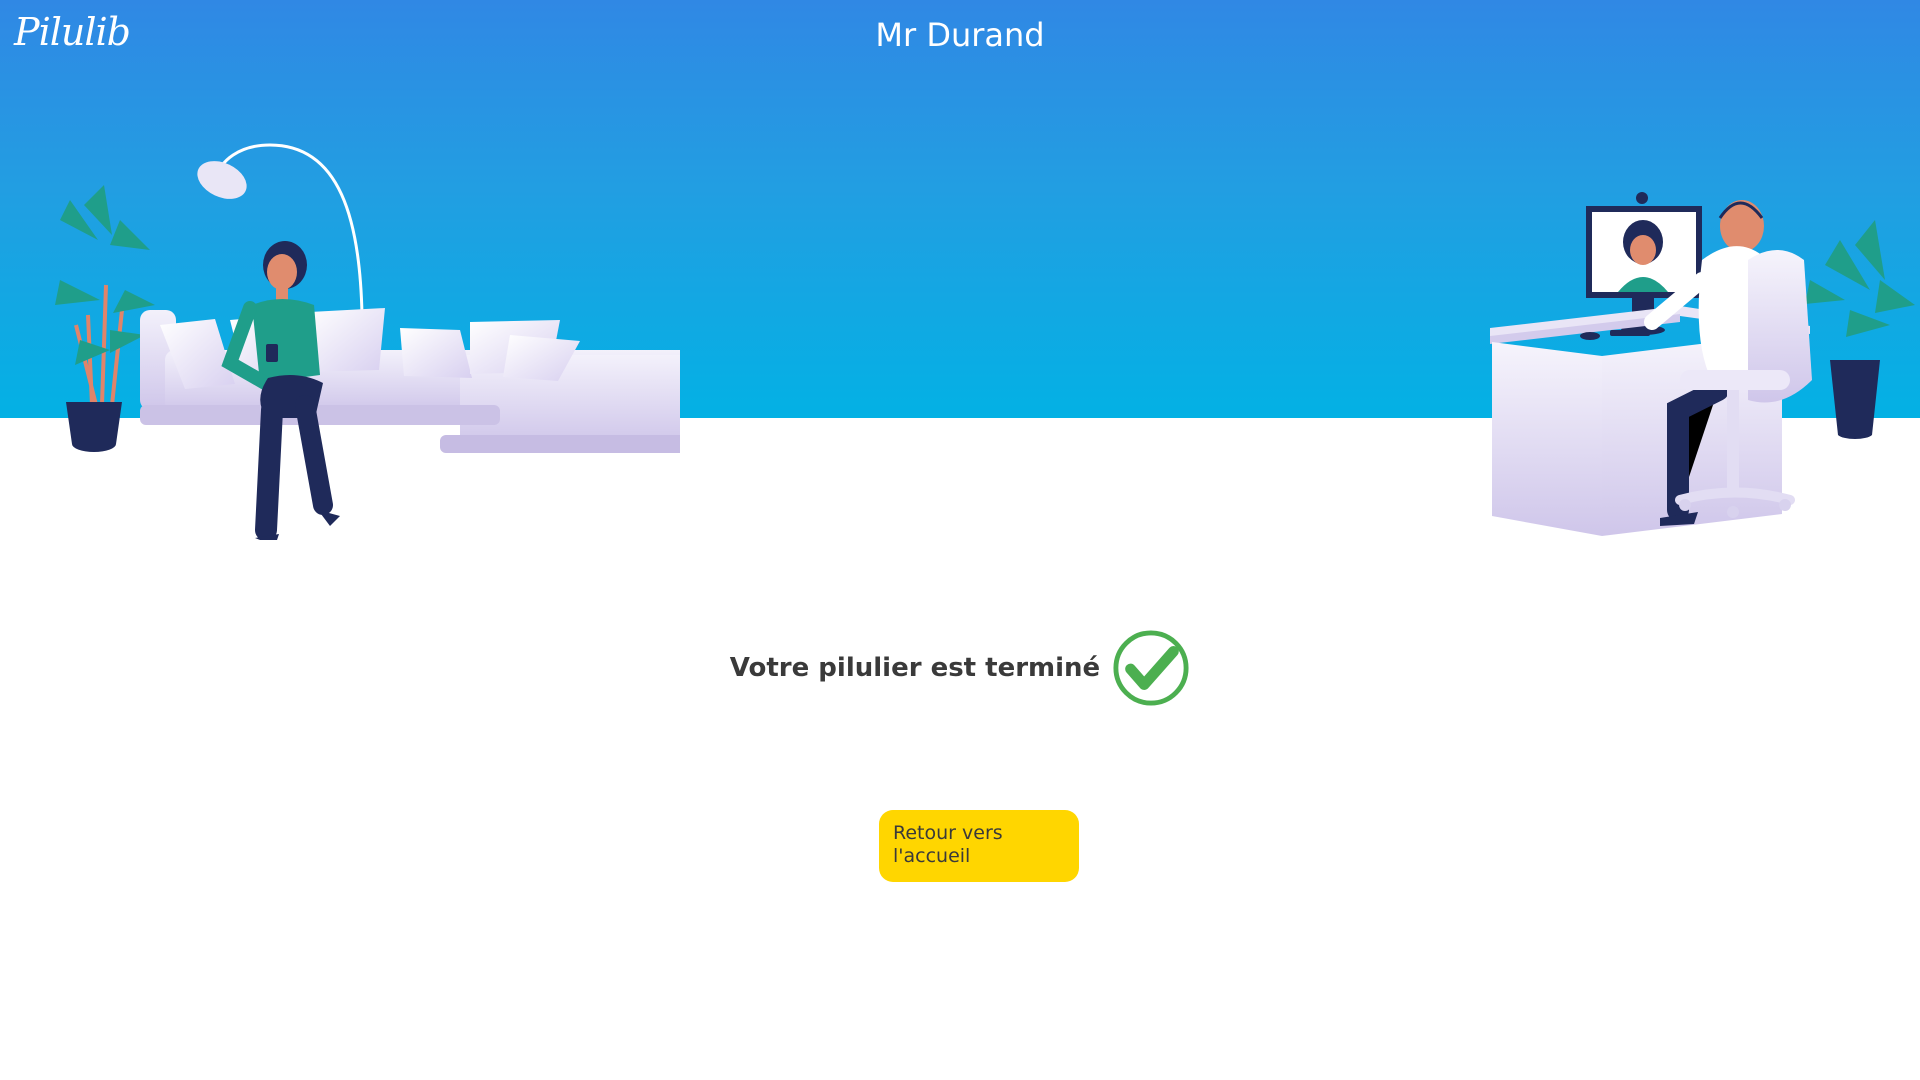 This screenshot has width=1920, height=1080. What do you see at coordinates (960, 35) in the screenshot?
I see `patient-name: Mr Durand` at bounding box center [960, 35].